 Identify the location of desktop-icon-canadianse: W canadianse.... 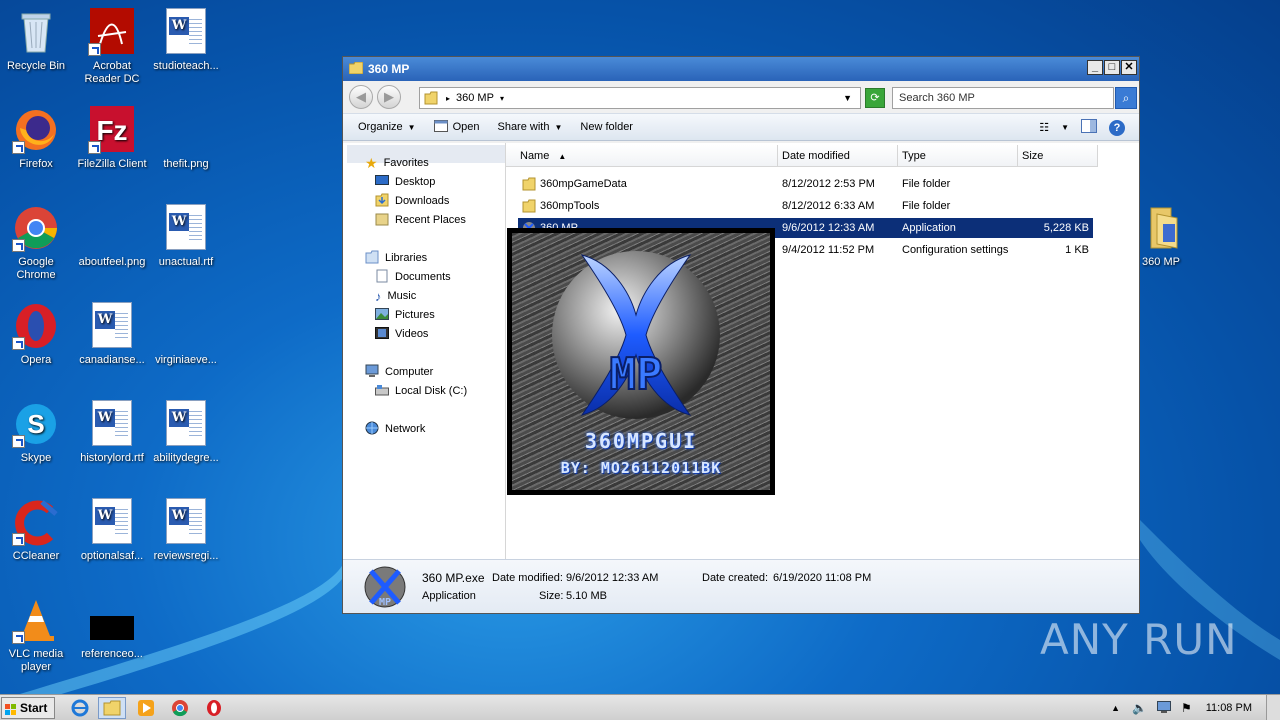
(112, 334).